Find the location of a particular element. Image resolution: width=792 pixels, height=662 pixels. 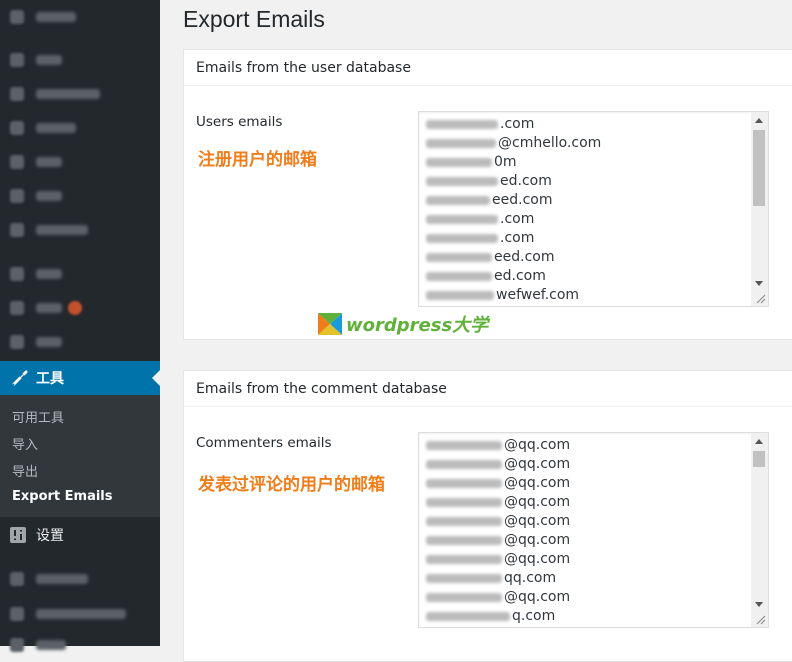

wrench-icon is located at coordinates (20, 378).